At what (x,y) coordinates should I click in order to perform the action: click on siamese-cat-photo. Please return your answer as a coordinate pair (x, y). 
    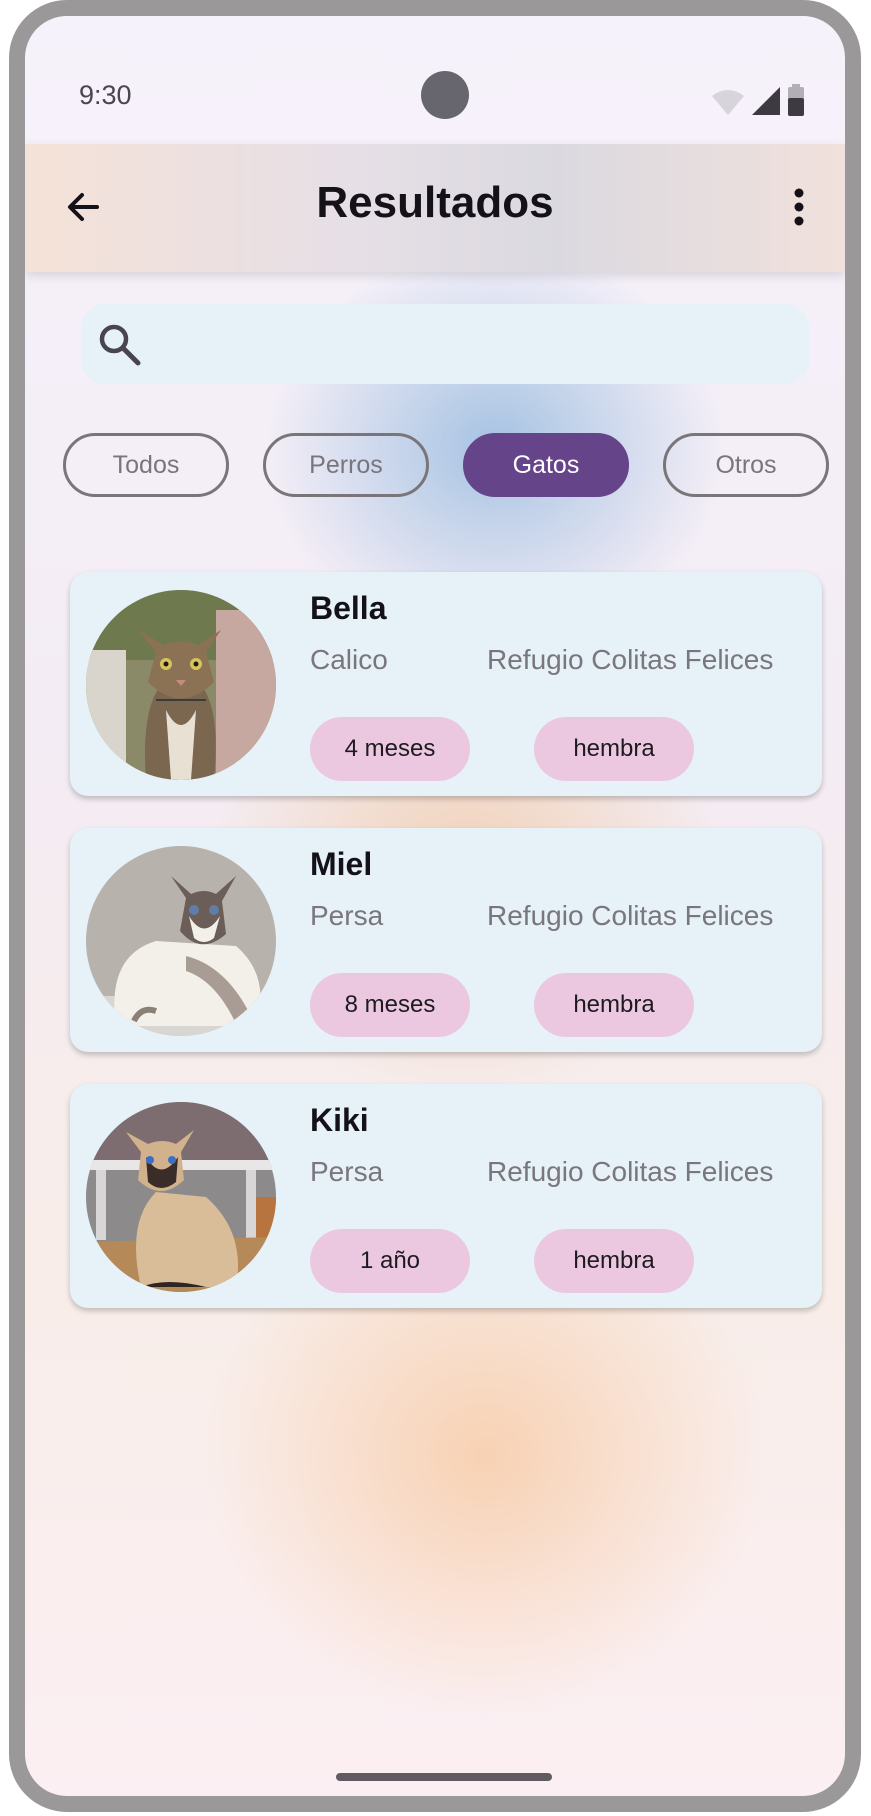
    Looking at the image, I should click on (181, 1197).